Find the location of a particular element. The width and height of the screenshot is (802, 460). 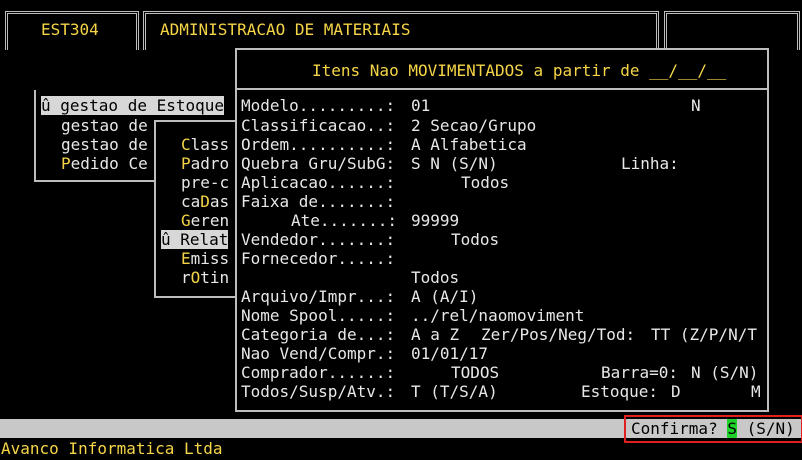

spool-label: Nome Spool.....: is located at coordinates (318, 315).